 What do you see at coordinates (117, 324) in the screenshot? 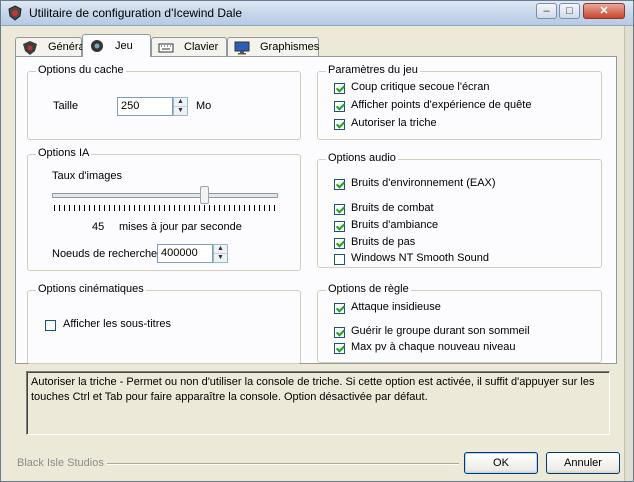
I see `subtitles-label: Afficher les sous-titres` at bounding box center [117, 324].